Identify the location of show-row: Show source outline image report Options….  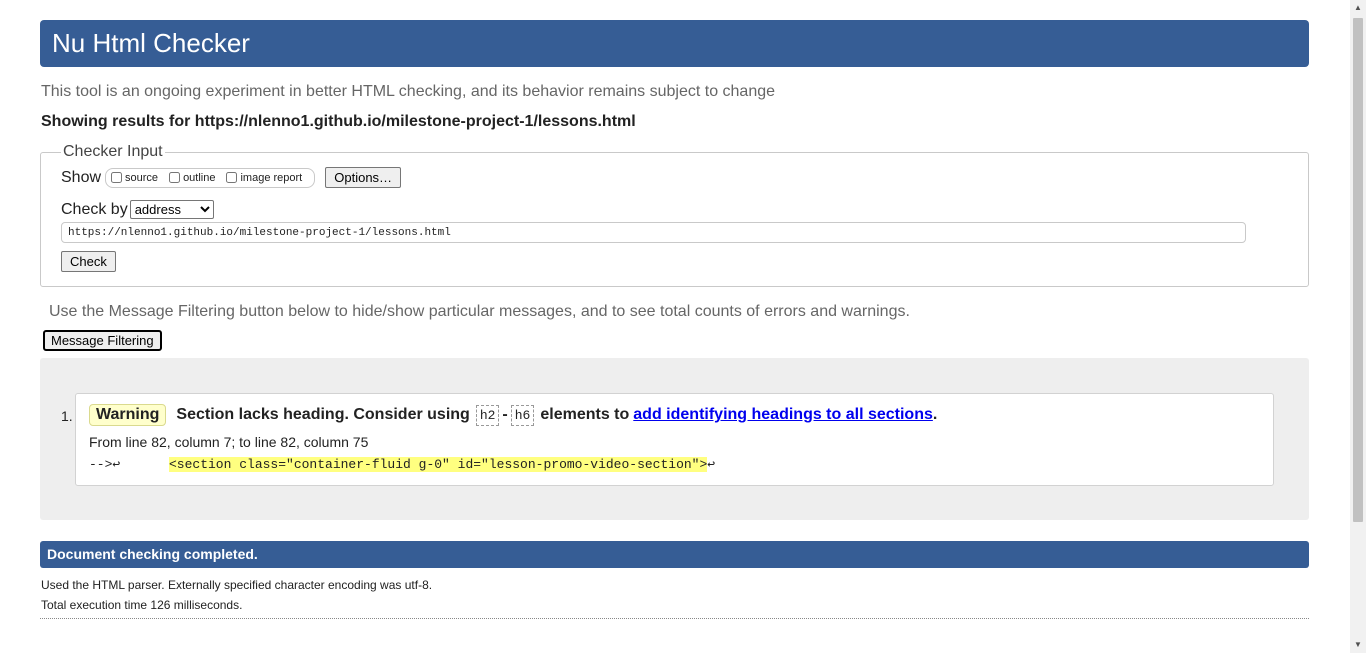
(674, 177).